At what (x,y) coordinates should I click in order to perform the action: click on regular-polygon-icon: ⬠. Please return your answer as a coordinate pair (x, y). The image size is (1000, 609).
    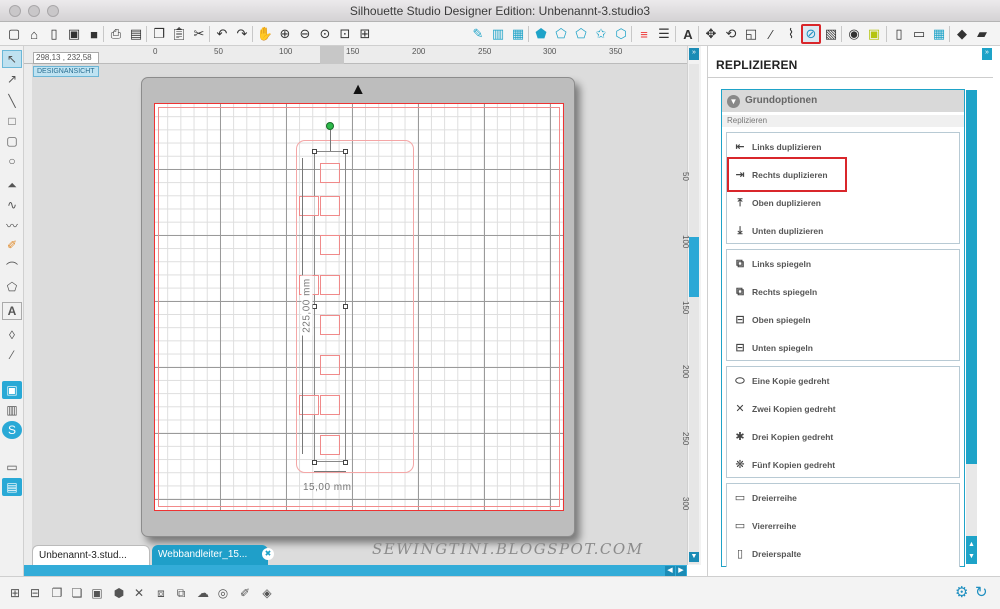
    Looking at the image, I should click on (12, 287).